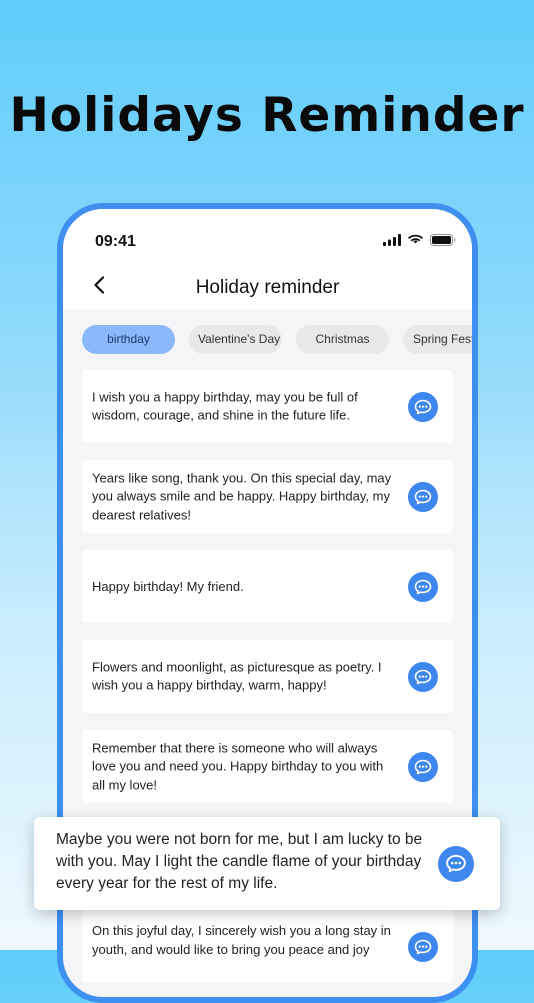 The height and width of the screenshot is (1003, 534). What do you see at coordinates (267, 259) in the screenshot?
I see `app-header: 09:41 Holiday reminder` at bounding box center [267, 259].